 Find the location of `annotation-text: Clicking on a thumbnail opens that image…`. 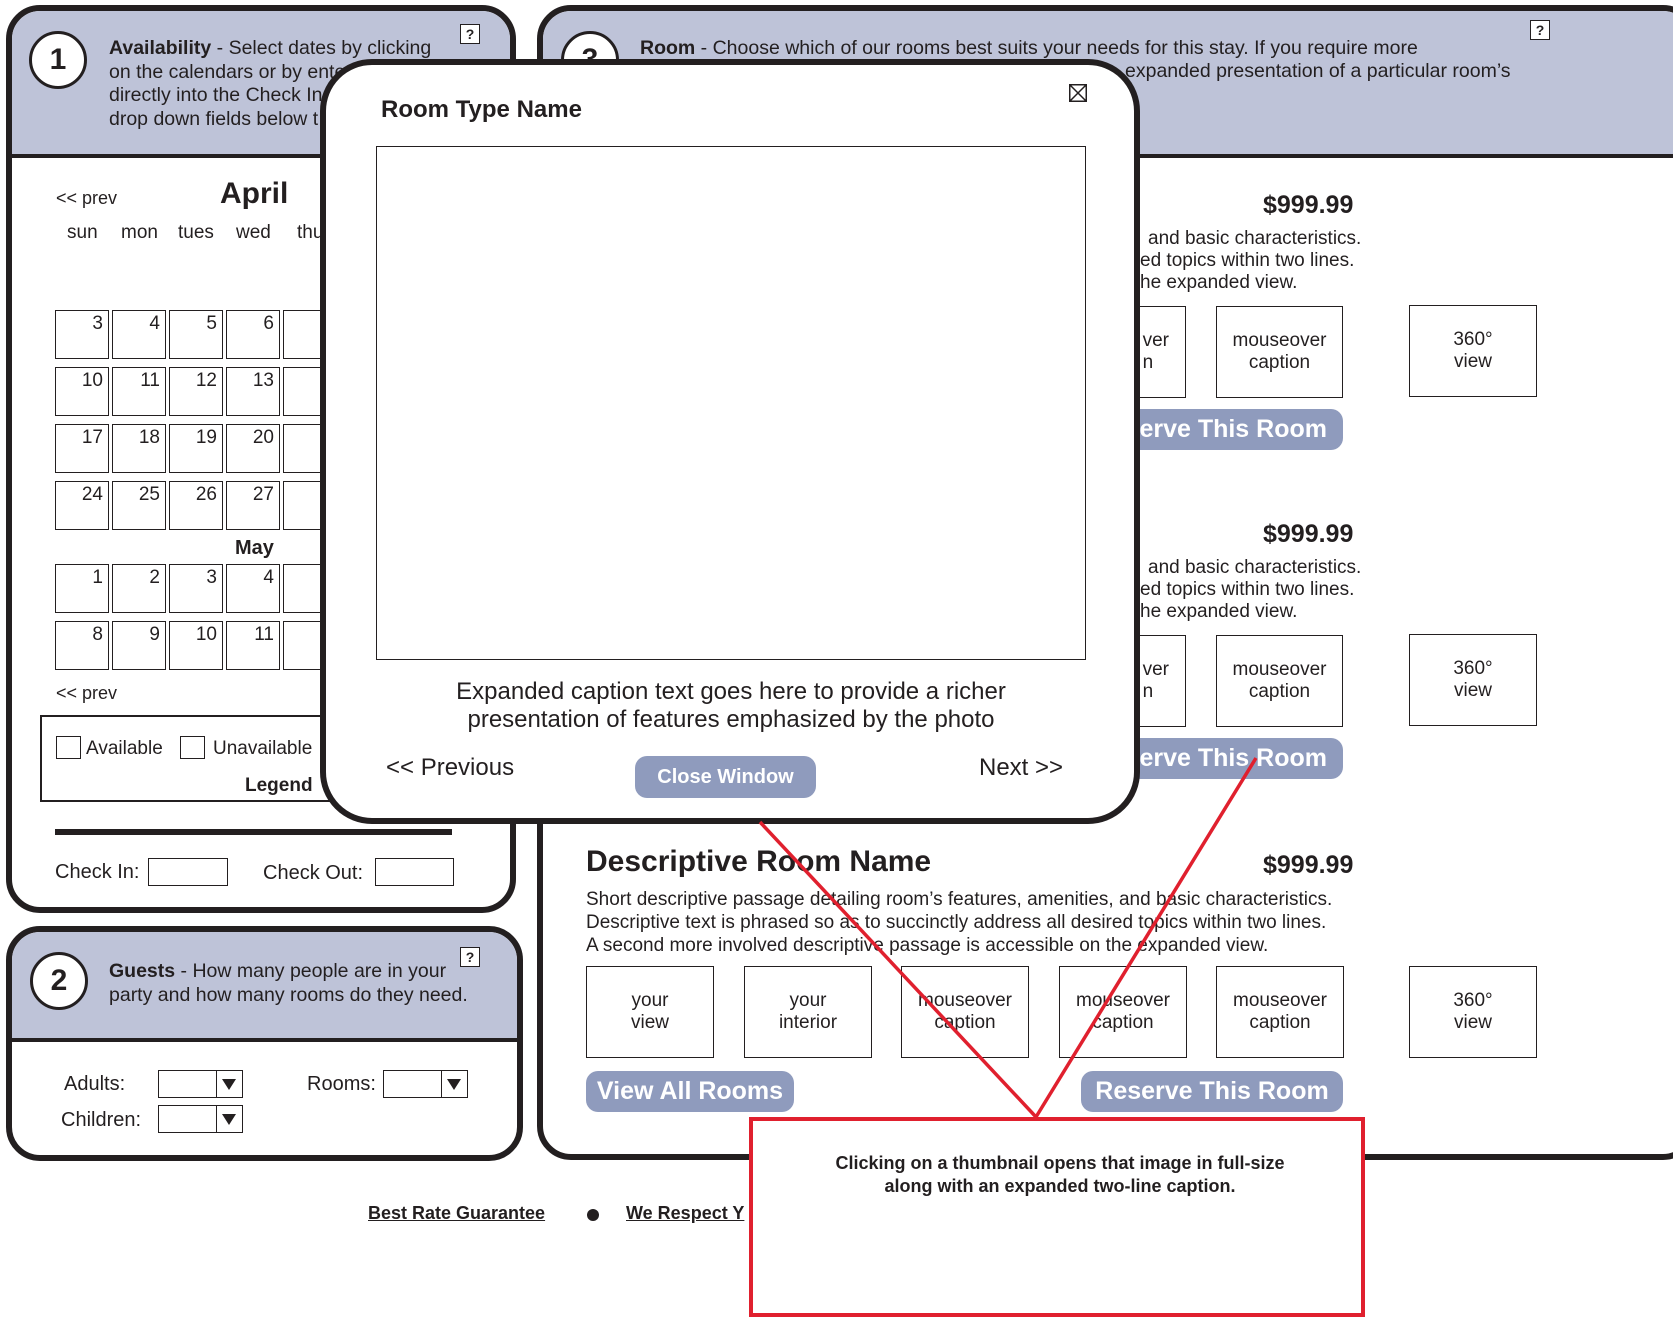

annotation-text: Clicking on a thumbnail opens that image… is located at coordinates (1060, 1174).